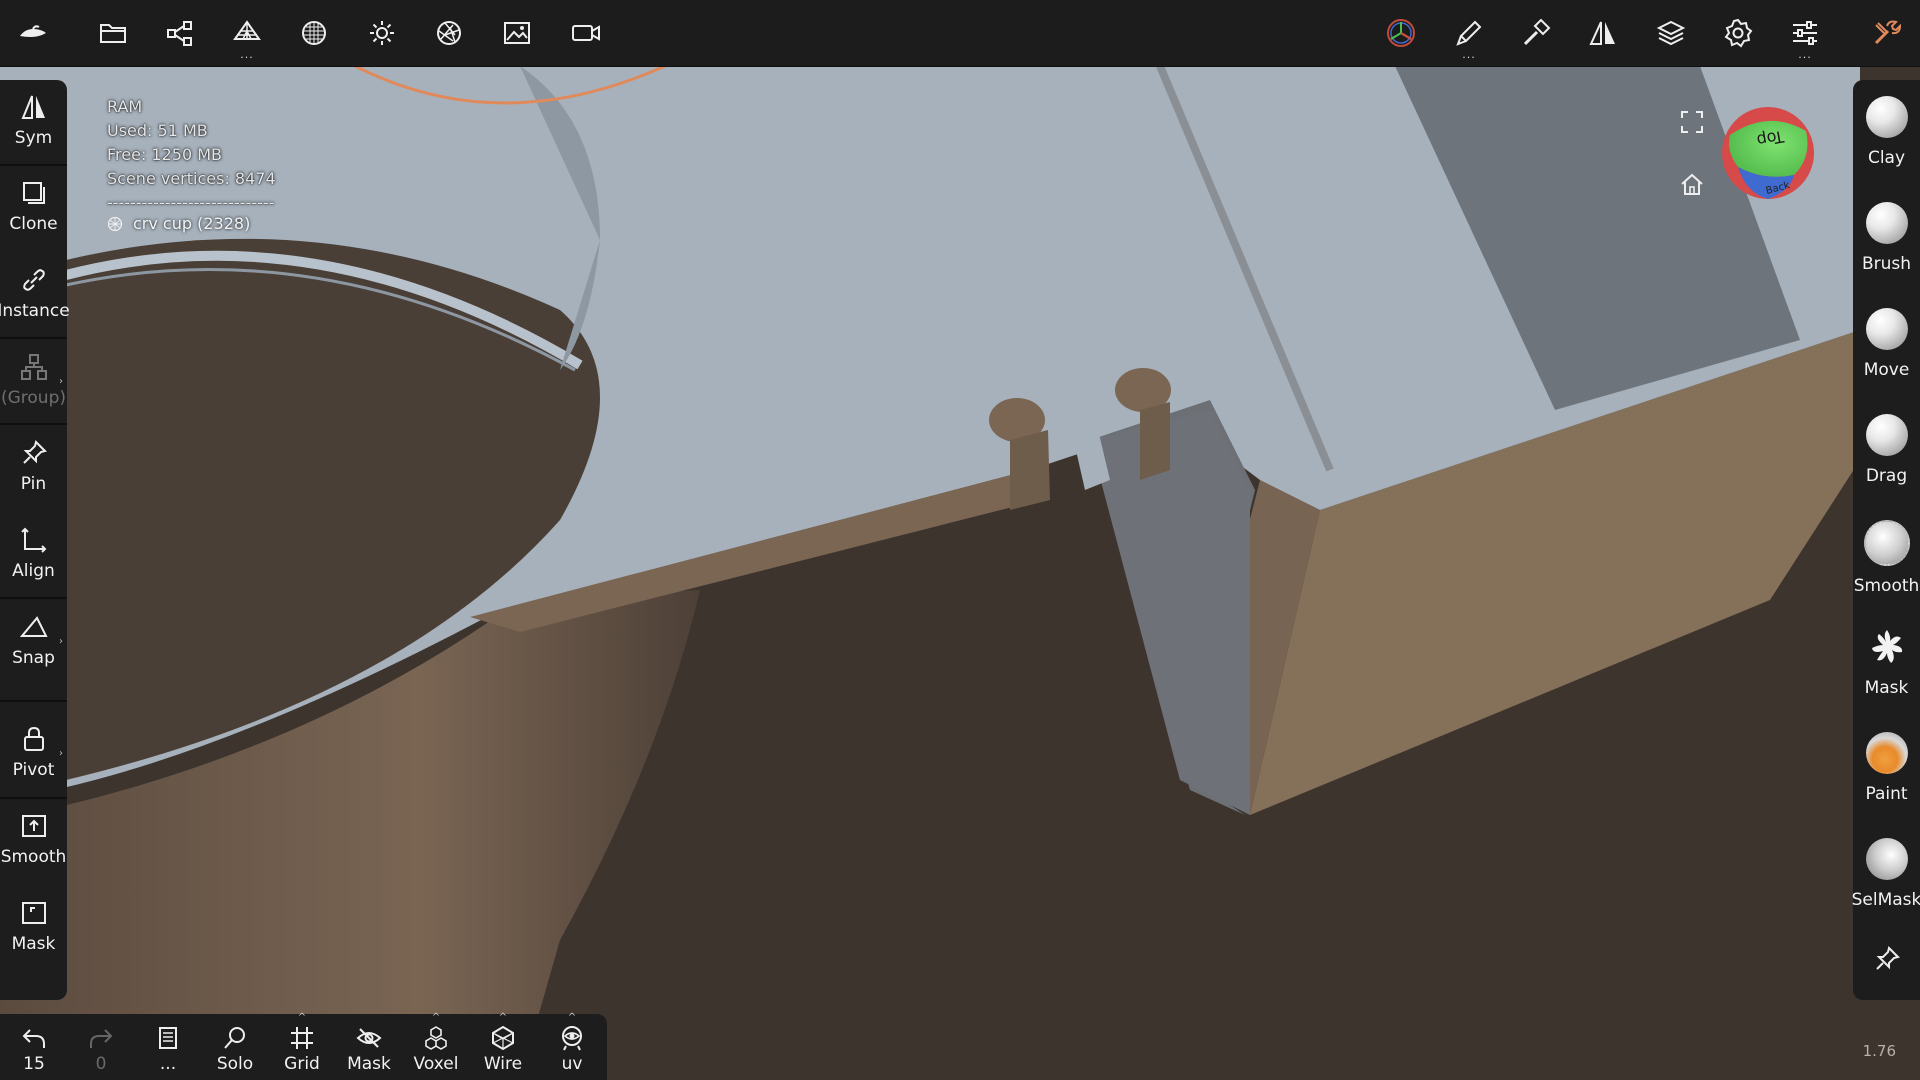 The image size is (1920, 1080). I want to click on solo-button: Solo, so click(235, 1047).